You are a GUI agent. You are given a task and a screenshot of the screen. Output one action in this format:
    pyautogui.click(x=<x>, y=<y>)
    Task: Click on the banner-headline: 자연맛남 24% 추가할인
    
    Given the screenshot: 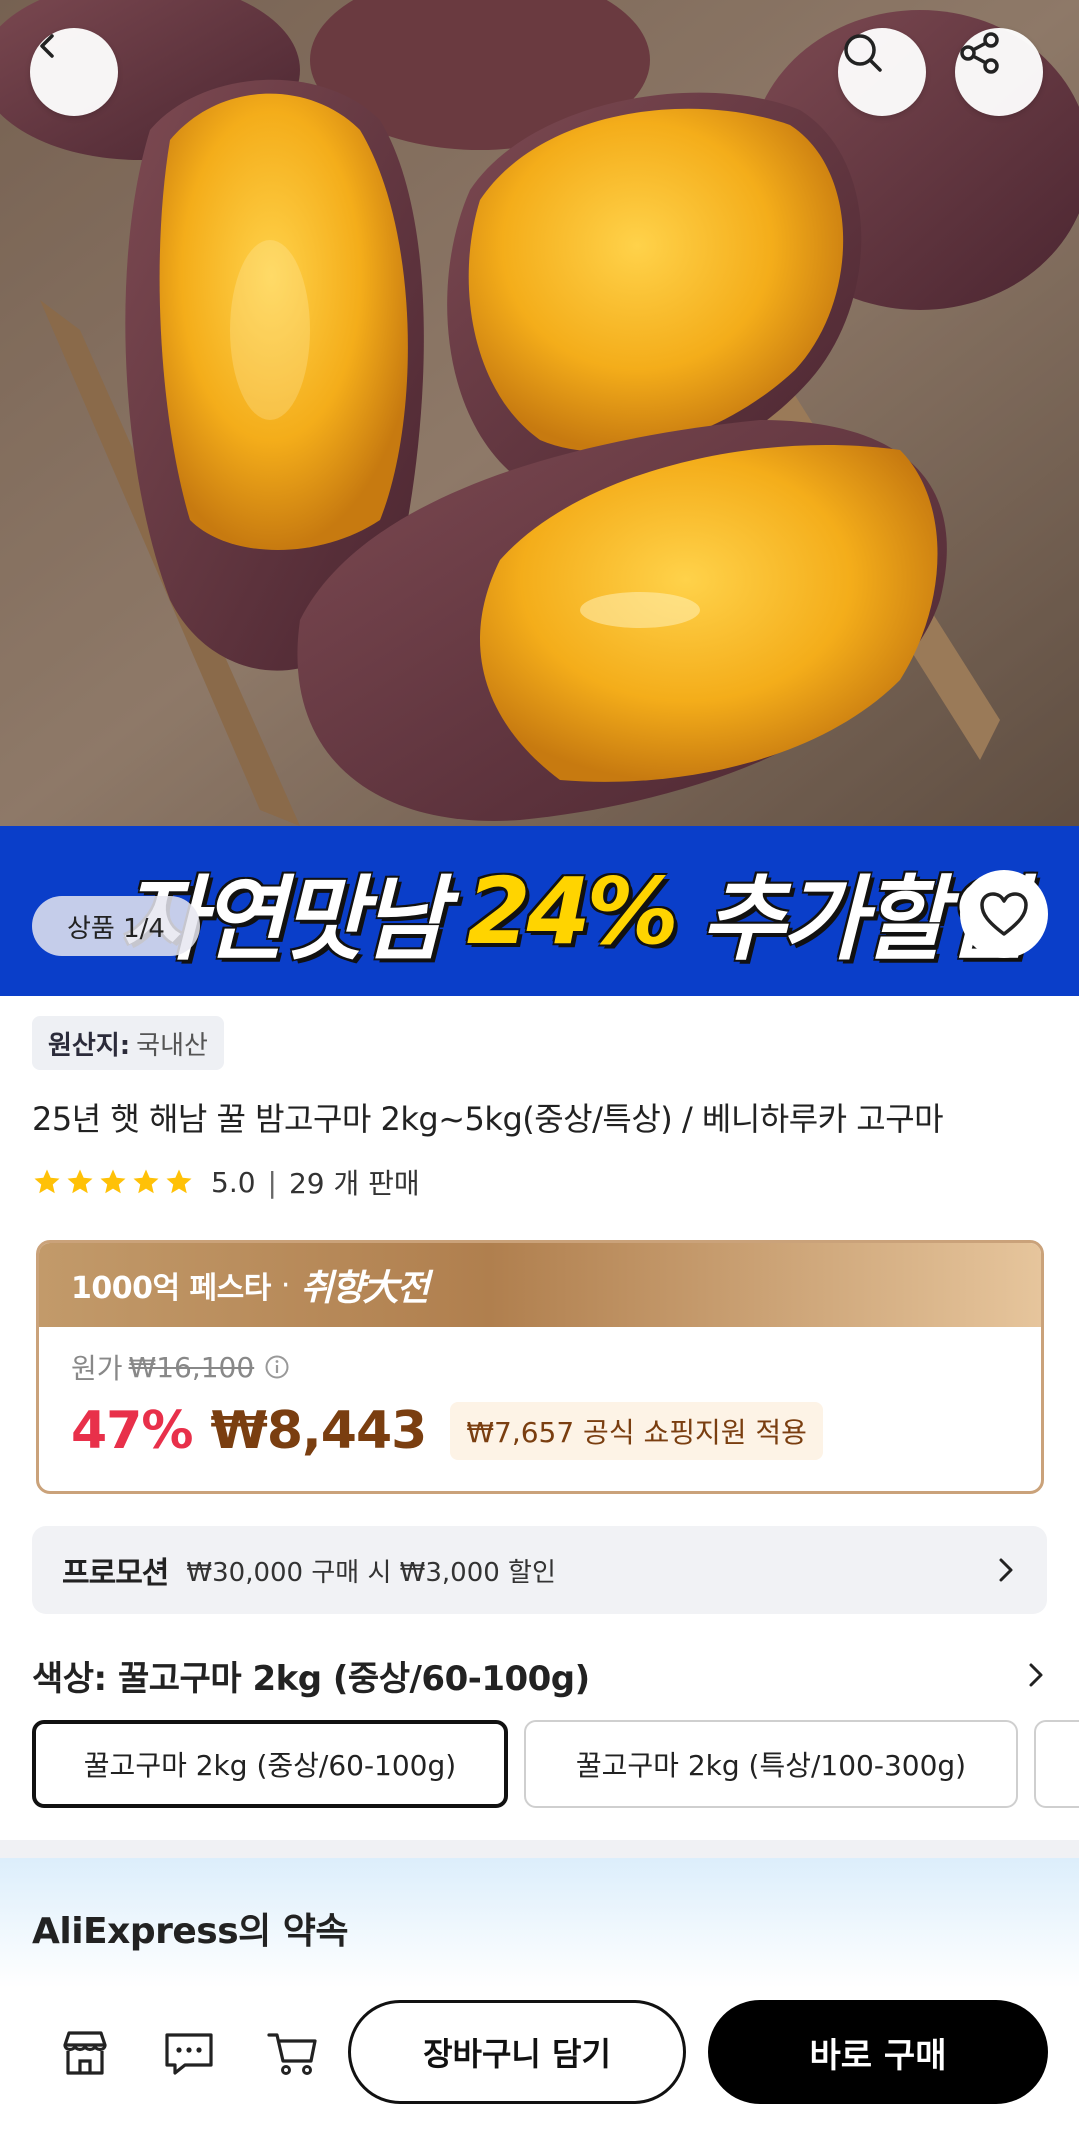 What is the action you would take?
    pyautogui.click(x=573, y=911)
    